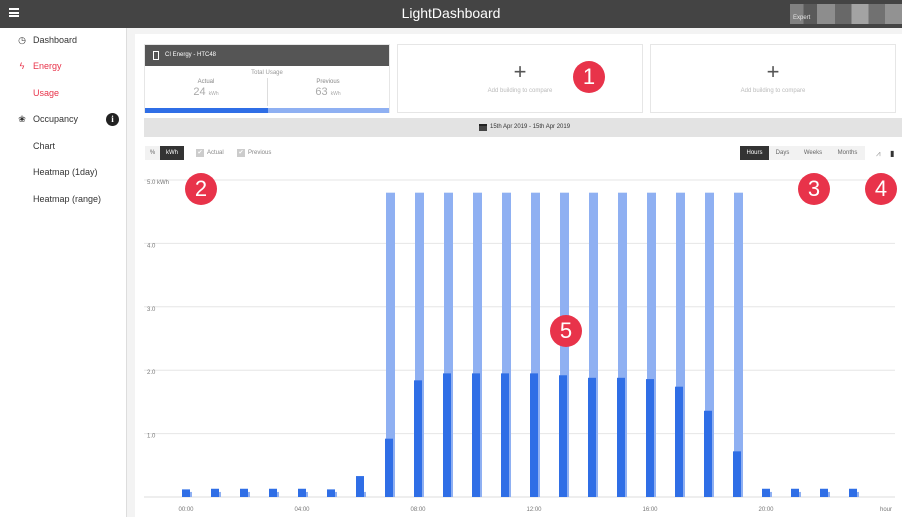 The width and height of the screenshot is (902, 517). I want to click on sidebar-item-energy: ϟ Energy, so click(63, 67).